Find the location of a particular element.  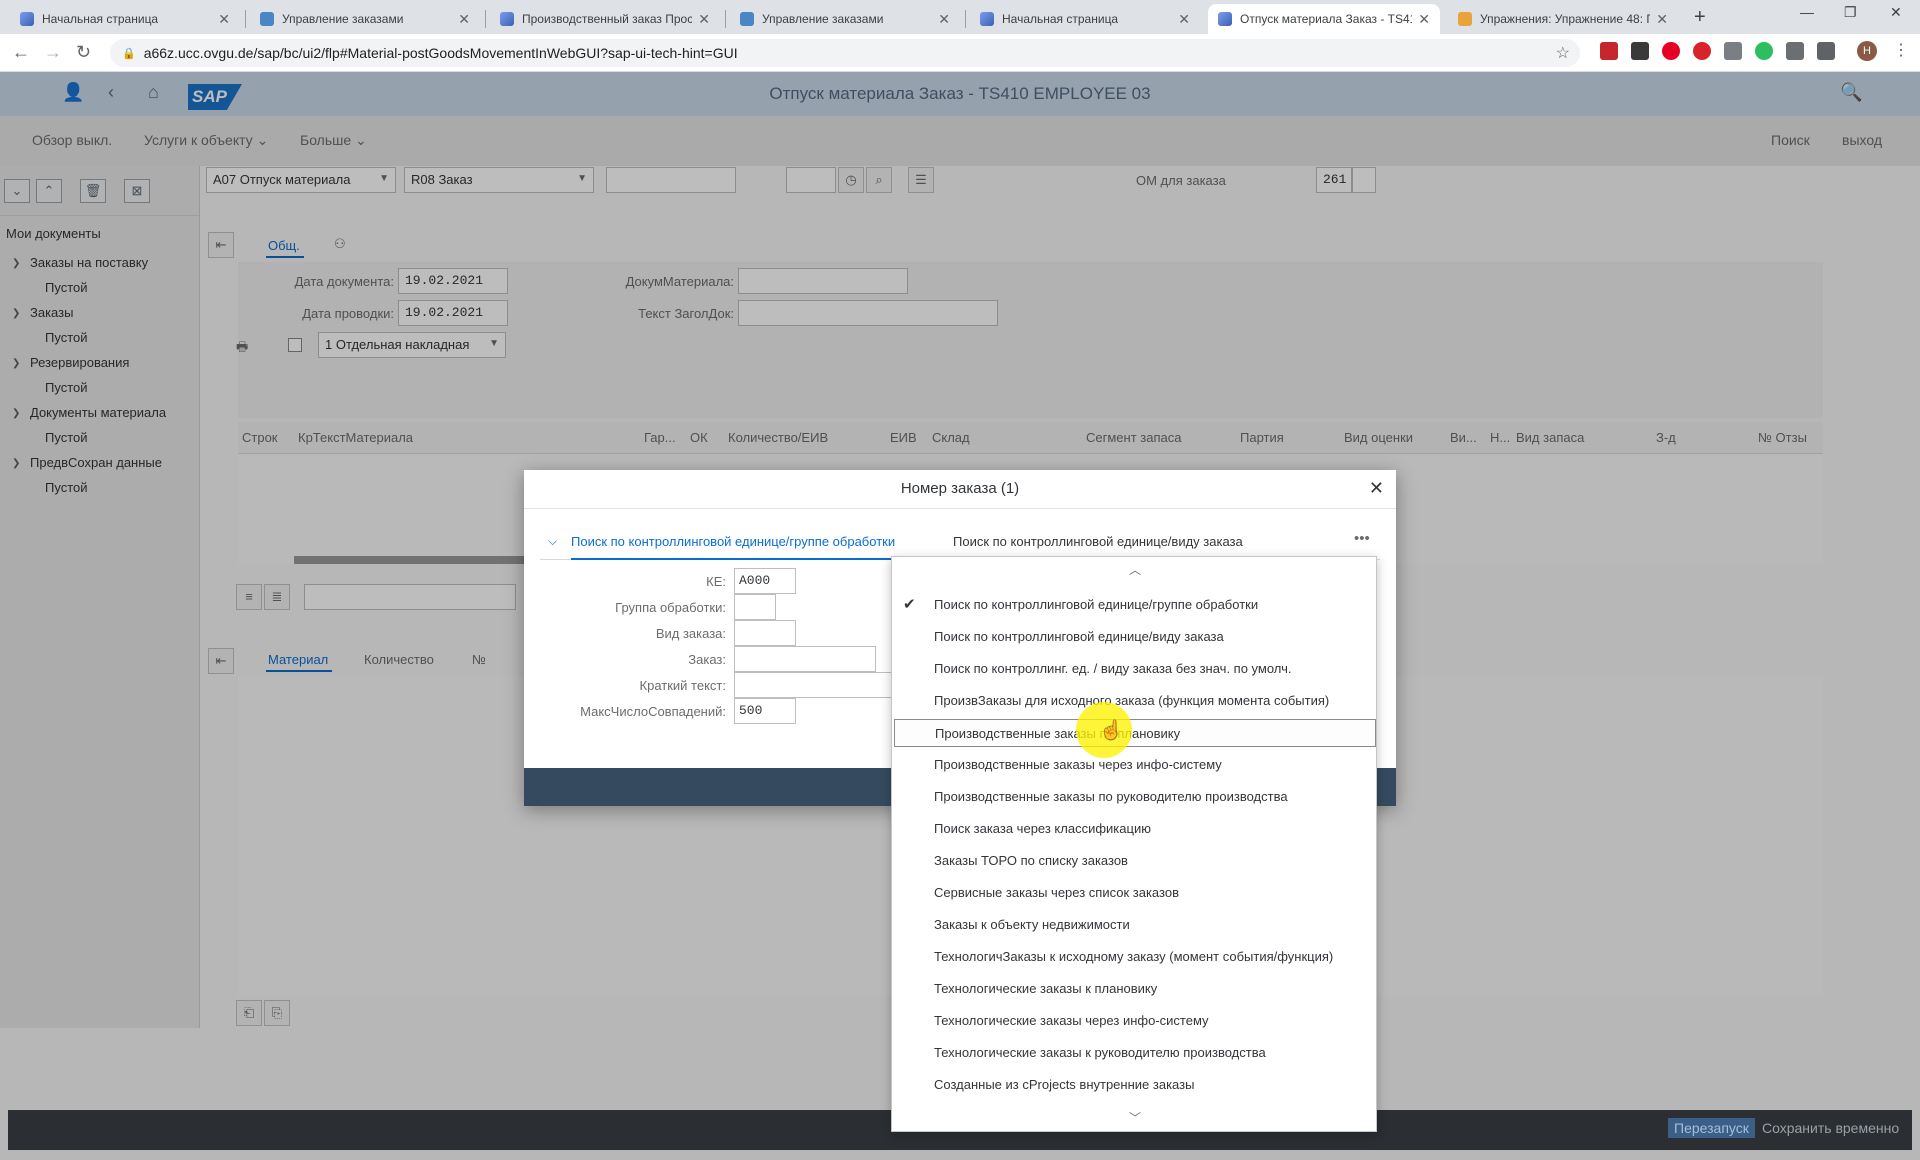

processing-group-field is located at coordinates (755, 607).